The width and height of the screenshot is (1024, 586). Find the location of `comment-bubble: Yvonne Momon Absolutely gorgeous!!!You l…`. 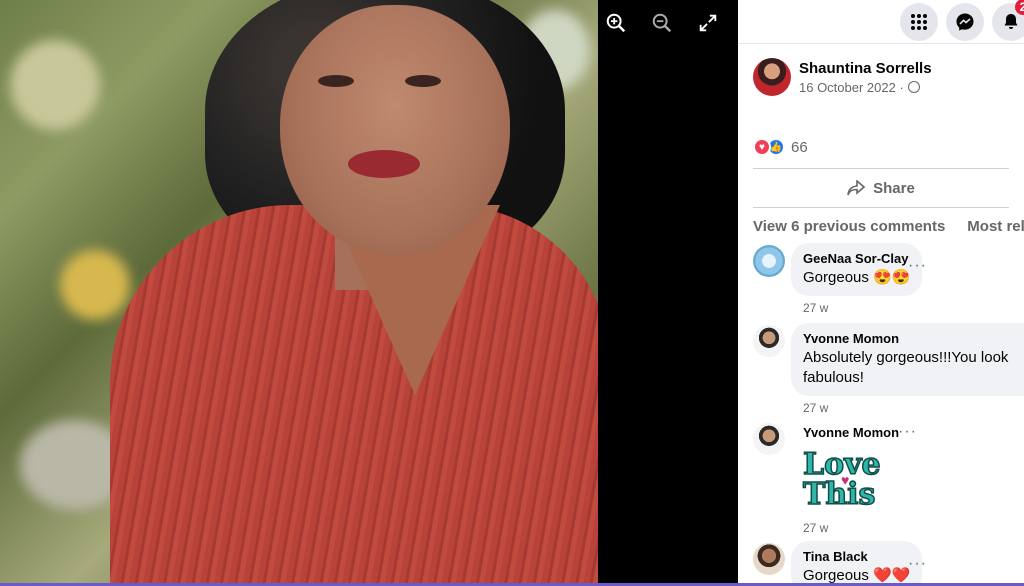

comment-bubble: Yvonne Momon Absolutely gorgeous!!!You l… is located at coordinates (907, 359).